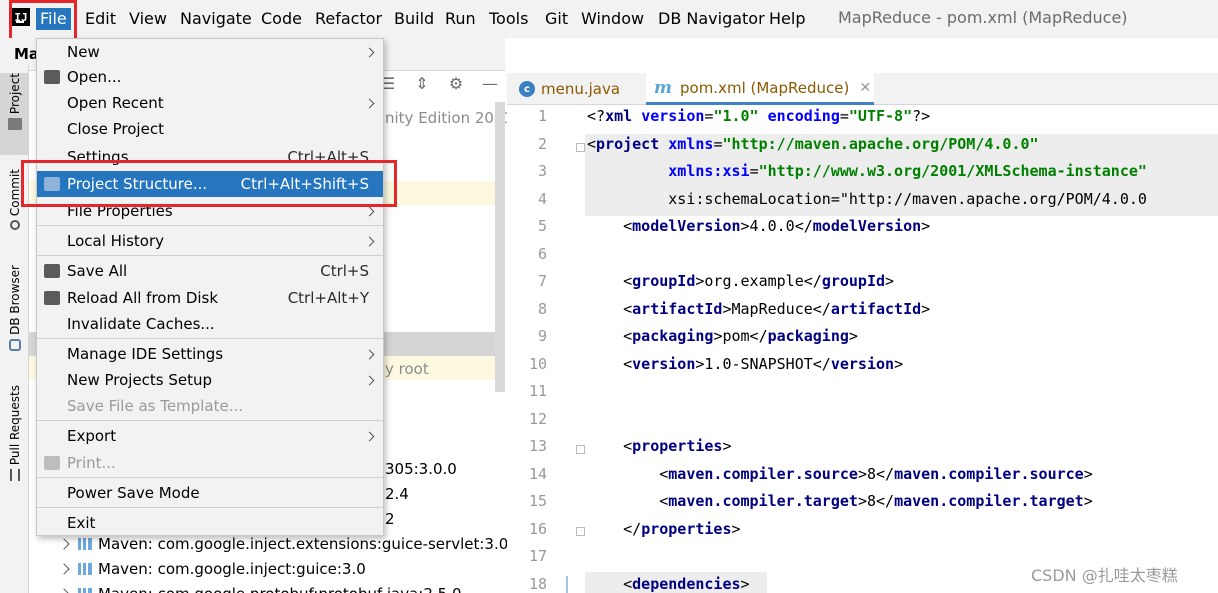 The width and height of the screenshot is (1218, 593). Describe the element at coordinates (456, 83) in the screenshot. I see `gear-icon: ⚙` at that location.